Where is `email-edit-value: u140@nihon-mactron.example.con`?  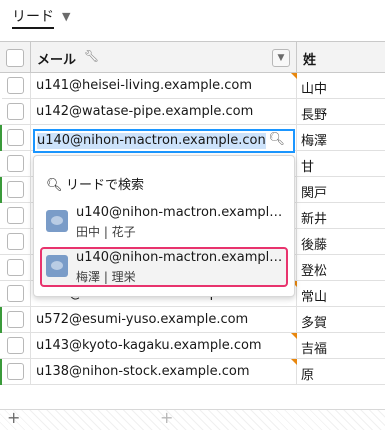
email-edit-value: u140@nihon-mactron.example.con is located at coordinates (151, 141).